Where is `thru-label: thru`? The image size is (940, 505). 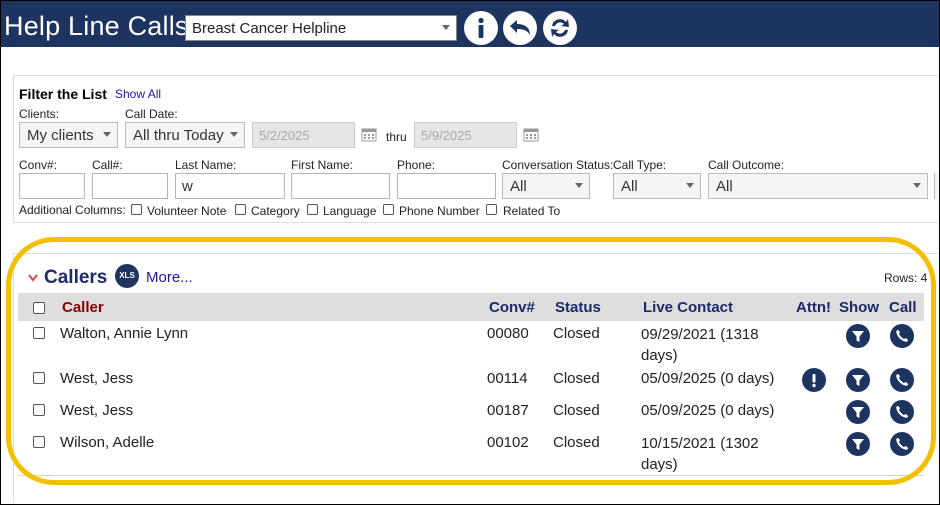 thru-label: thru is located at coordinates (396, 137).